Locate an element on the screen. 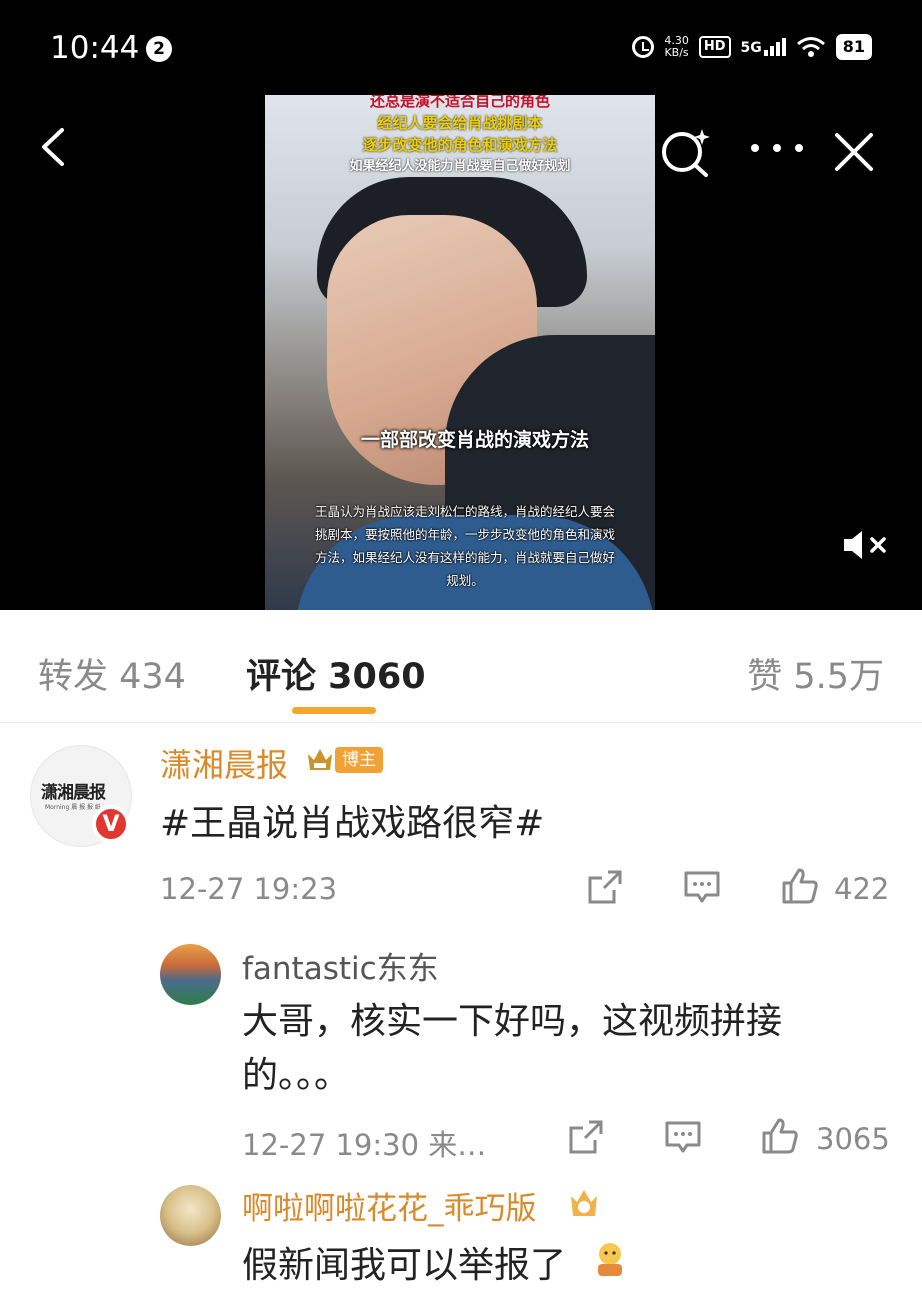 The width and height of the screenshot is (922, 1312). author-tag: 博主 is located at coordinates (359, 760).